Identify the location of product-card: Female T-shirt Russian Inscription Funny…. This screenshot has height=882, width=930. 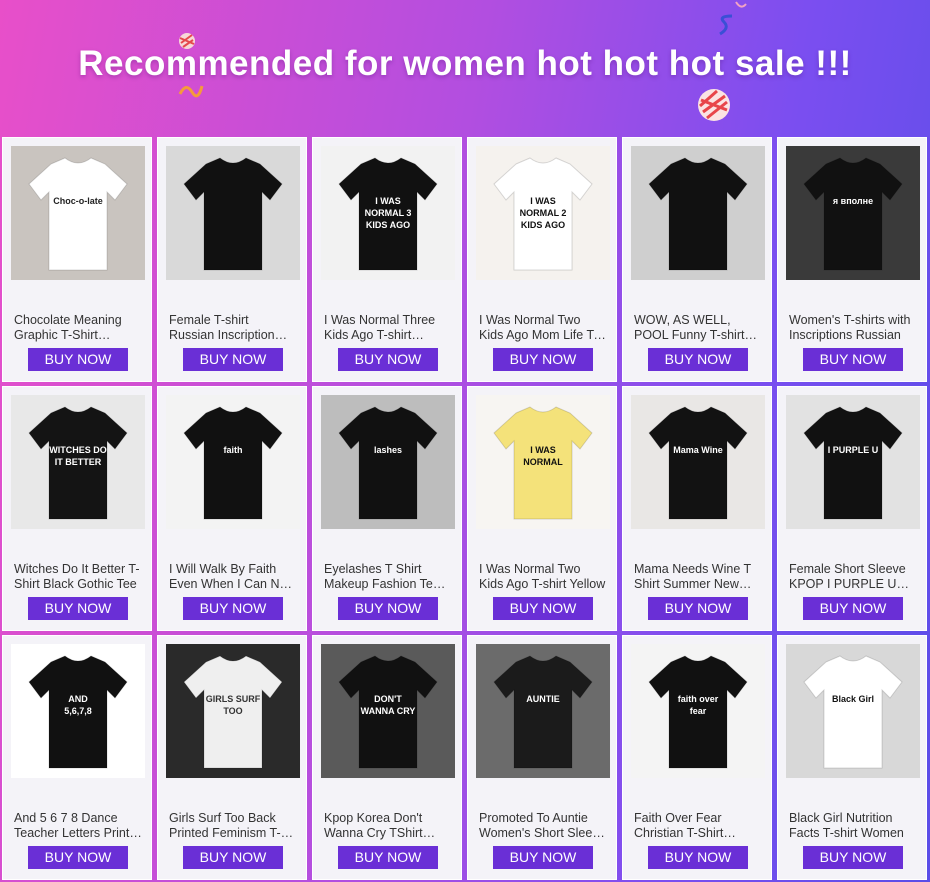
(232, 259).